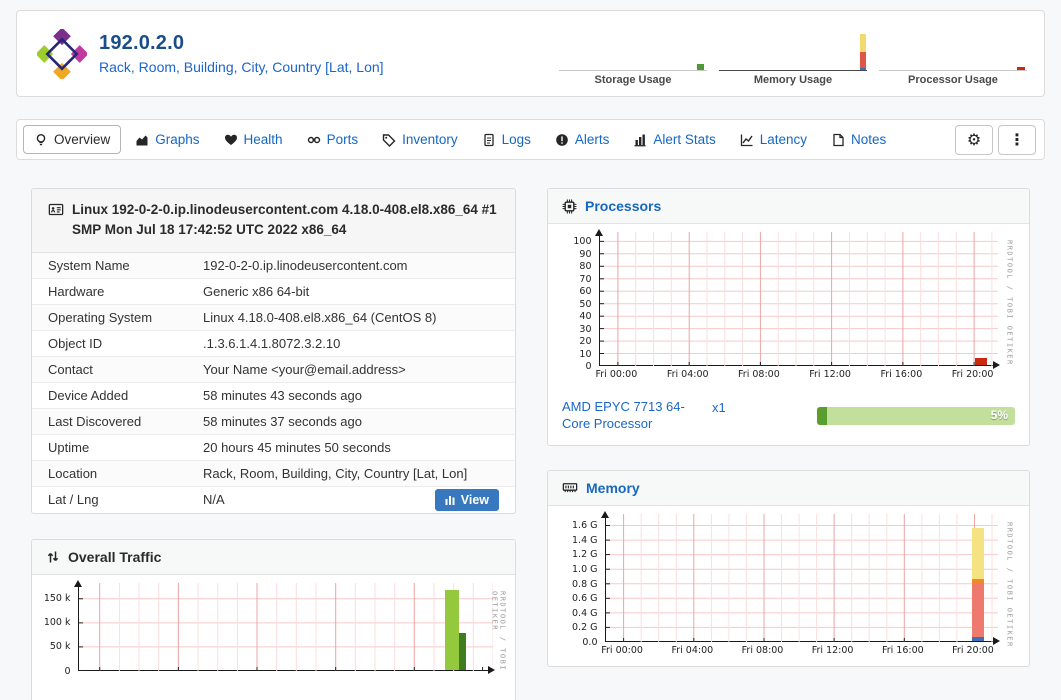  Describe the element at coordinates (230, 139) in the screenshot. I see `heart-icon` at that location.